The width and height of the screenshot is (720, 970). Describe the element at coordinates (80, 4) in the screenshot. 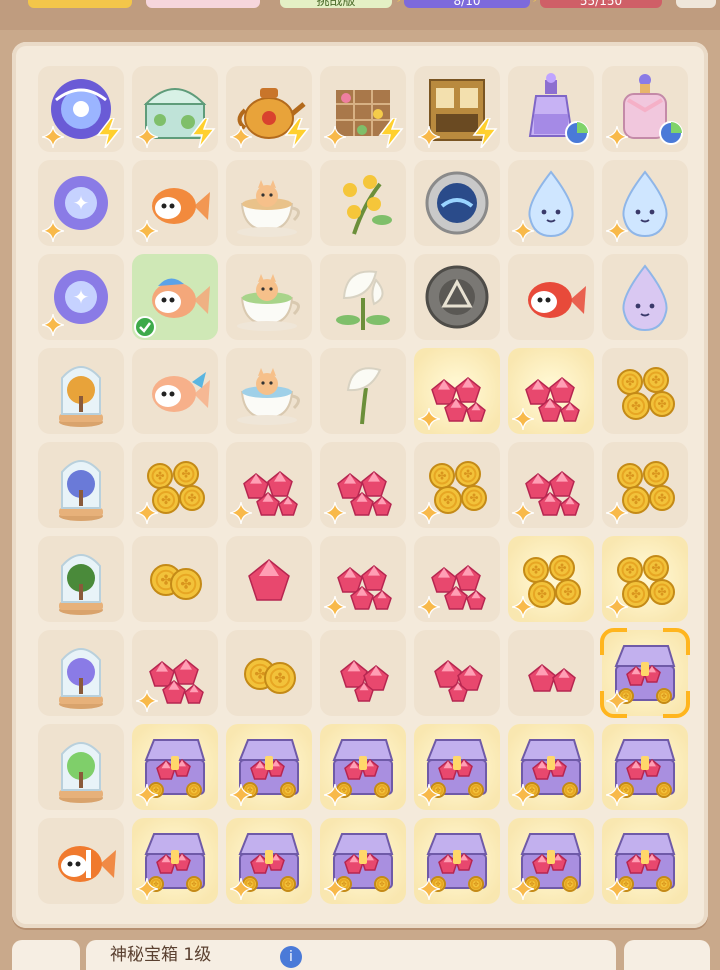

I see `coin-counter` at that location.